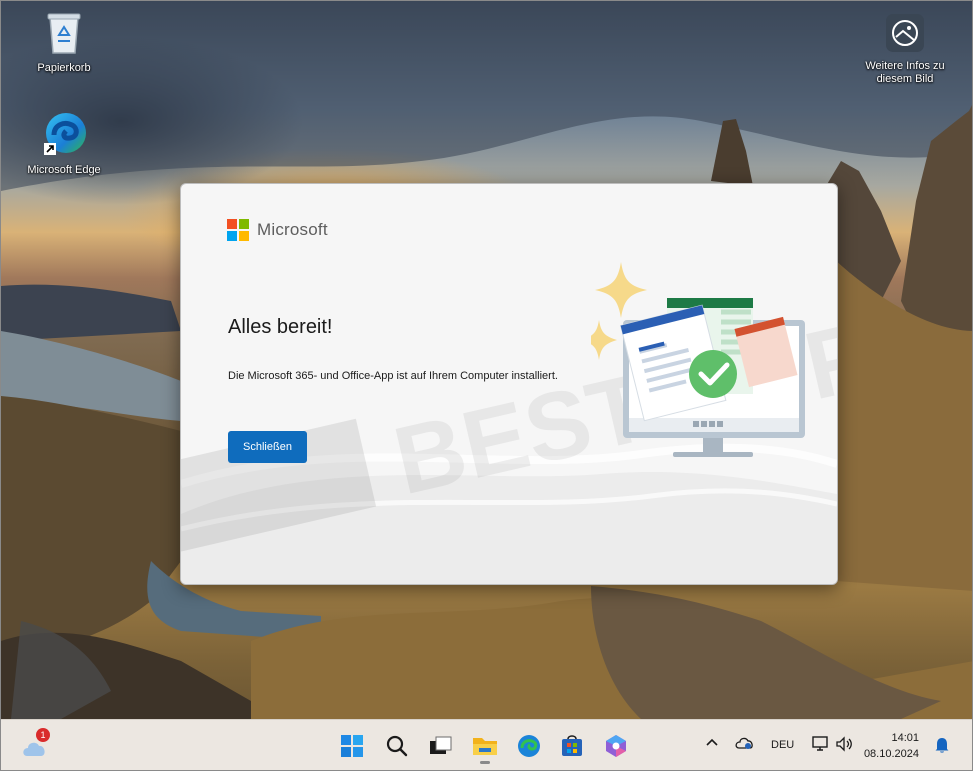  I want to click on network-tray-button, so click(821, 745).